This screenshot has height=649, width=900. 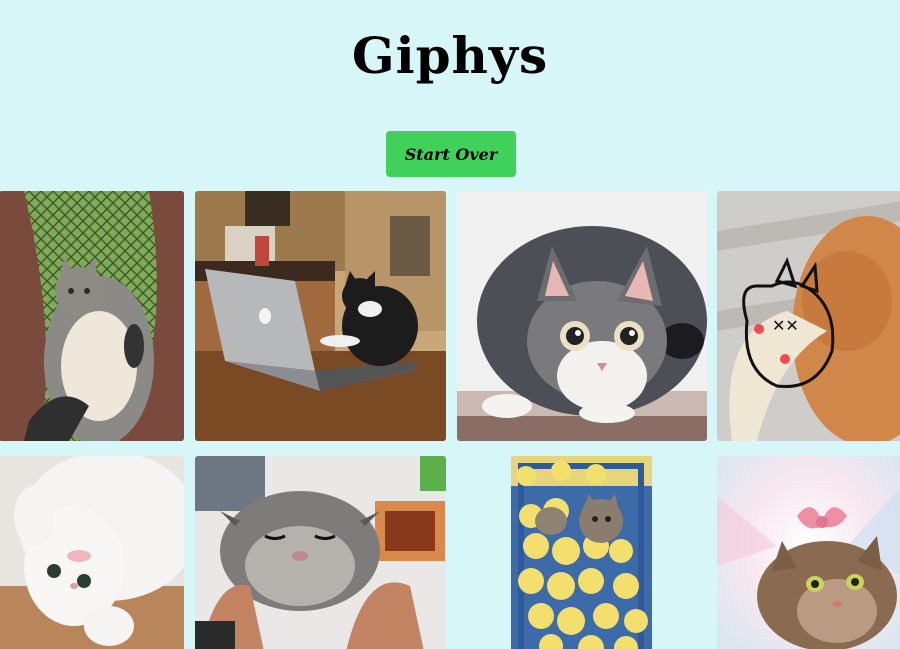 I want to click on gif-tile-cat-with-bow, so click(x=808, y=552).